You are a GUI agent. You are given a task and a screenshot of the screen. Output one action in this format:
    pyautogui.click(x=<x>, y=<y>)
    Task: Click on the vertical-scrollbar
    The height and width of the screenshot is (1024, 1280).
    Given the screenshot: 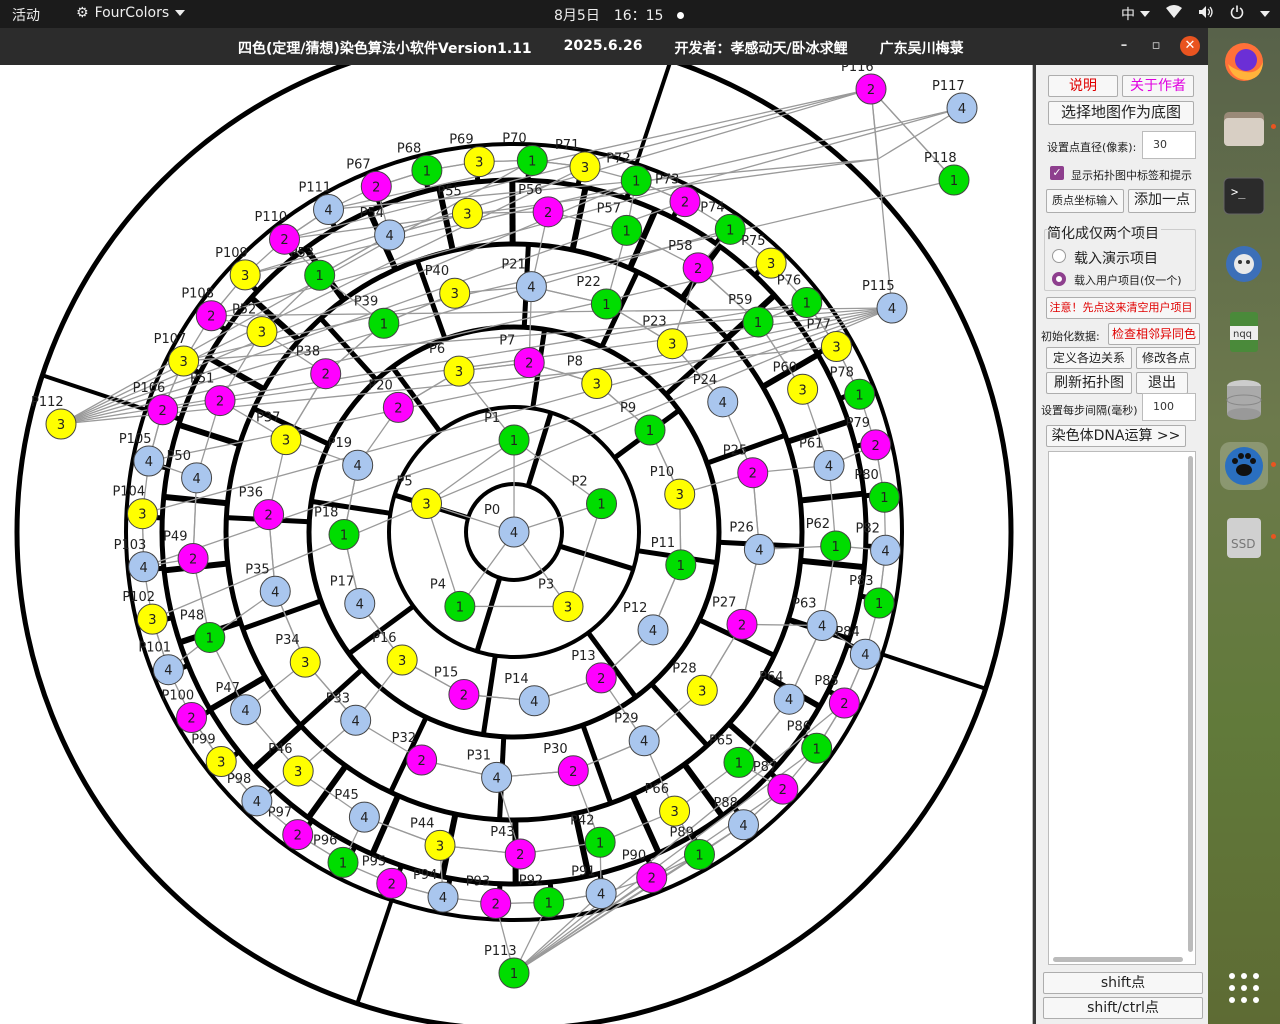 What is the action you would take?
    pyautogui.click(x=1190, y=704)
    